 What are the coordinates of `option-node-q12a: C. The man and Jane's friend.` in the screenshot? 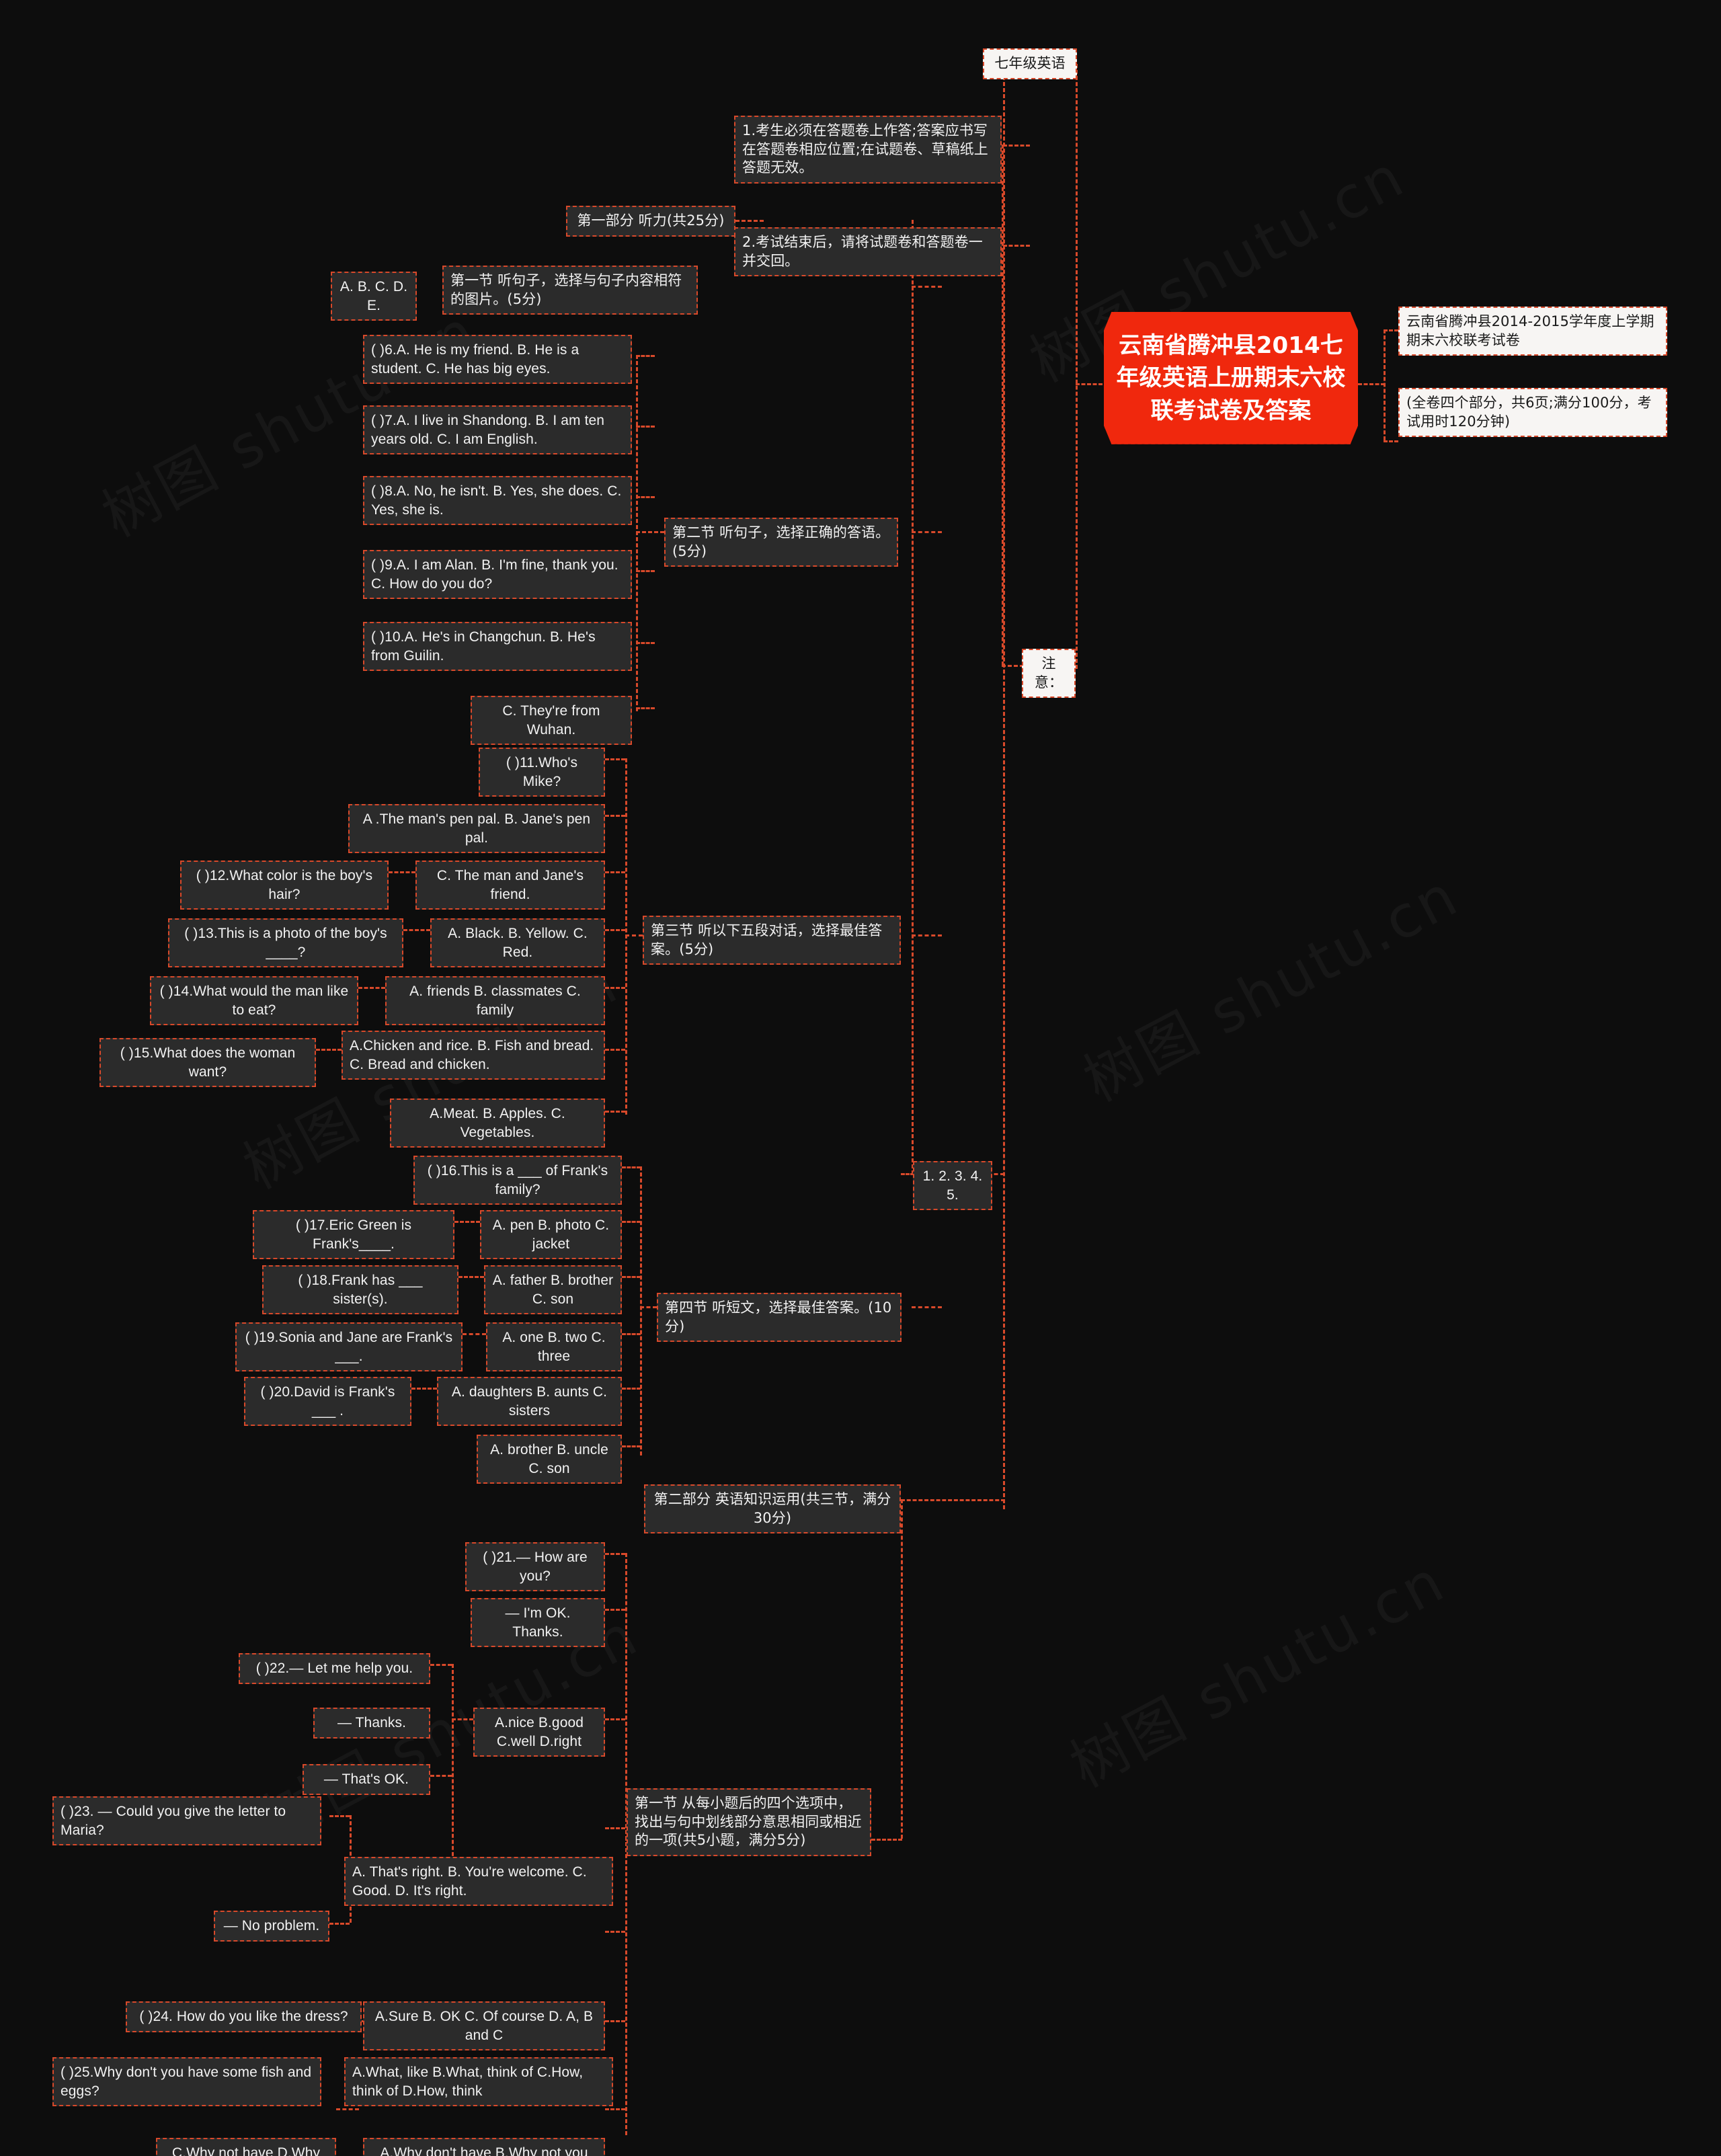 It's located at (510, 885).